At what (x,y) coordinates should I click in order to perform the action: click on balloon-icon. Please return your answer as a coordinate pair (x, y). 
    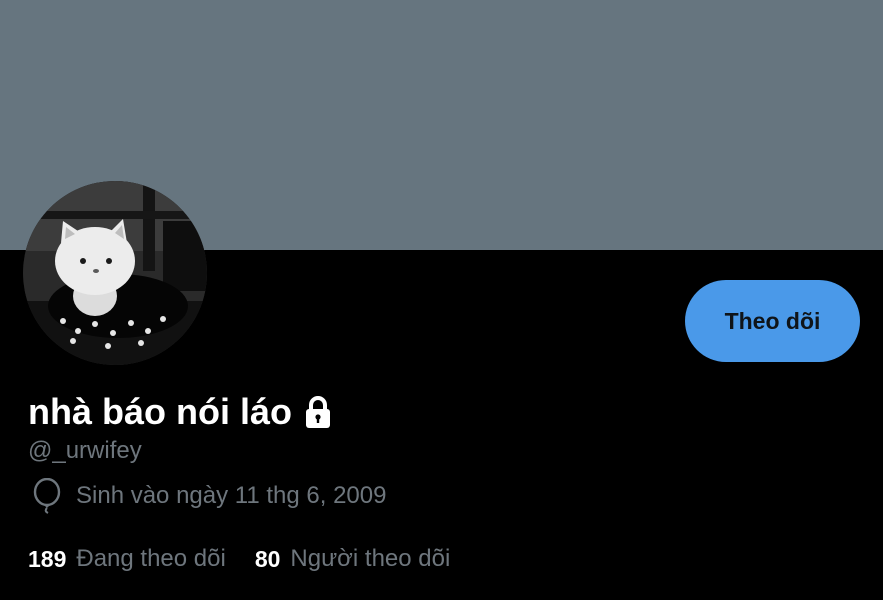
    Looking at the image, I should click on (48, 495).